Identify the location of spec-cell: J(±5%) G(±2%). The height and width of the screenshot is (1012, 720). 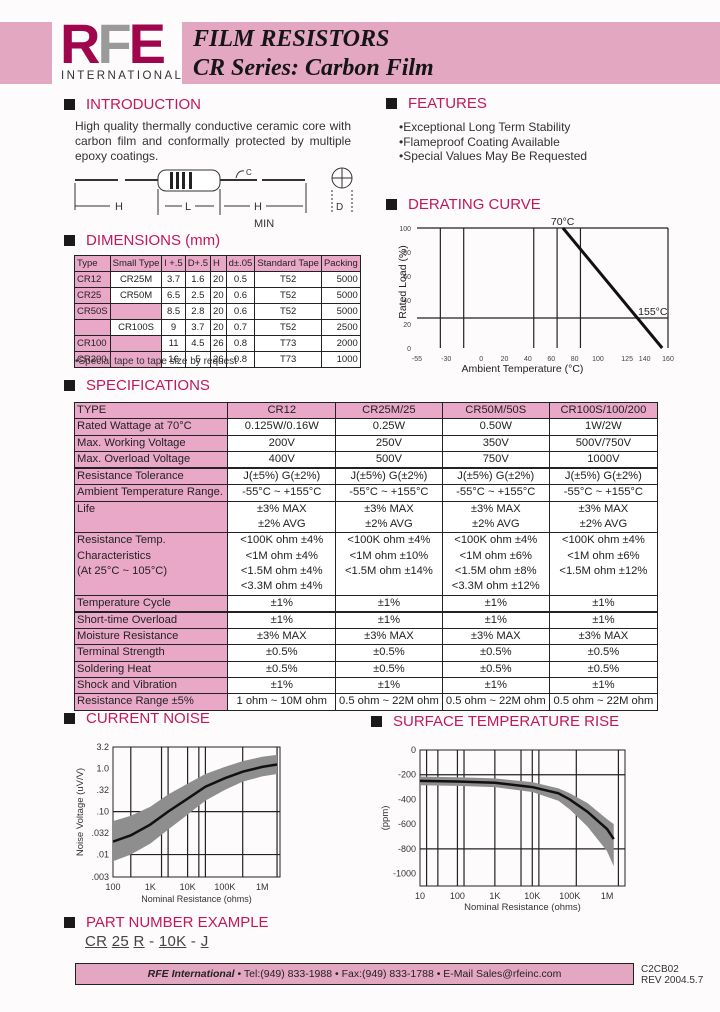
(389, 476).